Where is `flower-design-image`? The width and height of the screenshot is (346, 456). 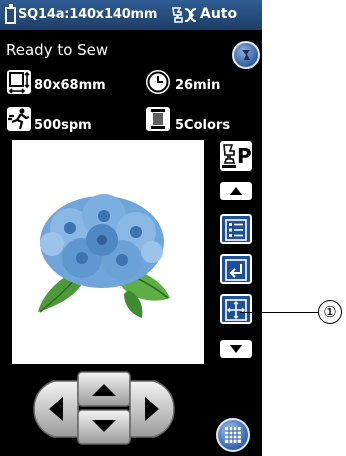
flower-design-image is located at coordinates (104, 256).